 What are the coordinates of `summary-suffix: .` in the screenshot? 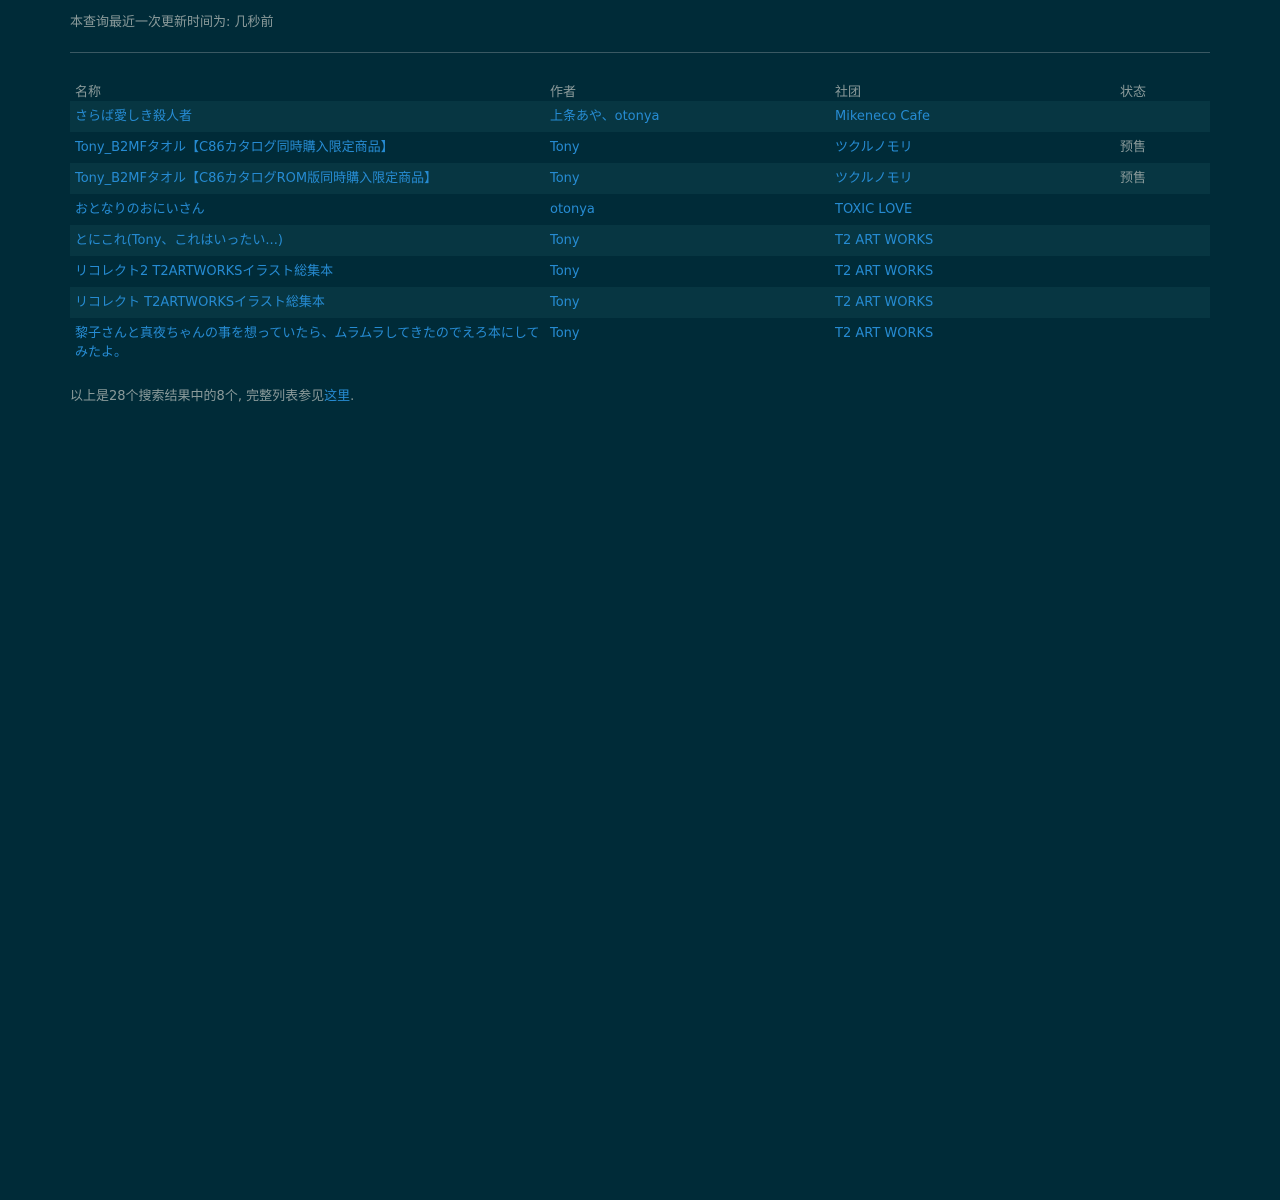 It's located at (352, 396).